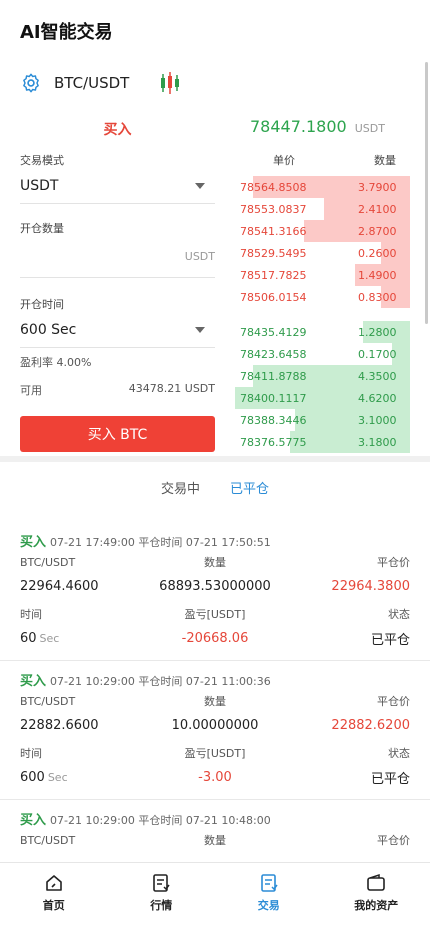 The height and width of the screenshot is (932, 430). I want to click on bid-row: 78423.6458 0.1700, so click(329, 354).